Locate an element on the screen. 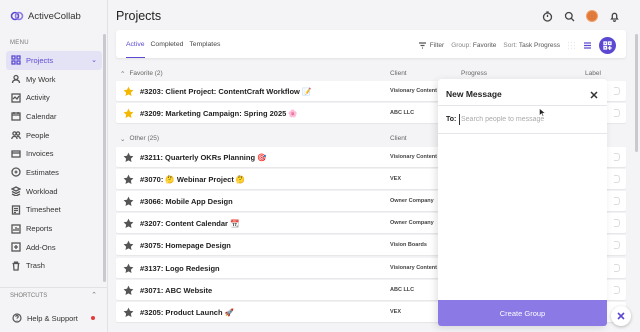  group-label: Favorite (2) is located at coordinates (146, 73).